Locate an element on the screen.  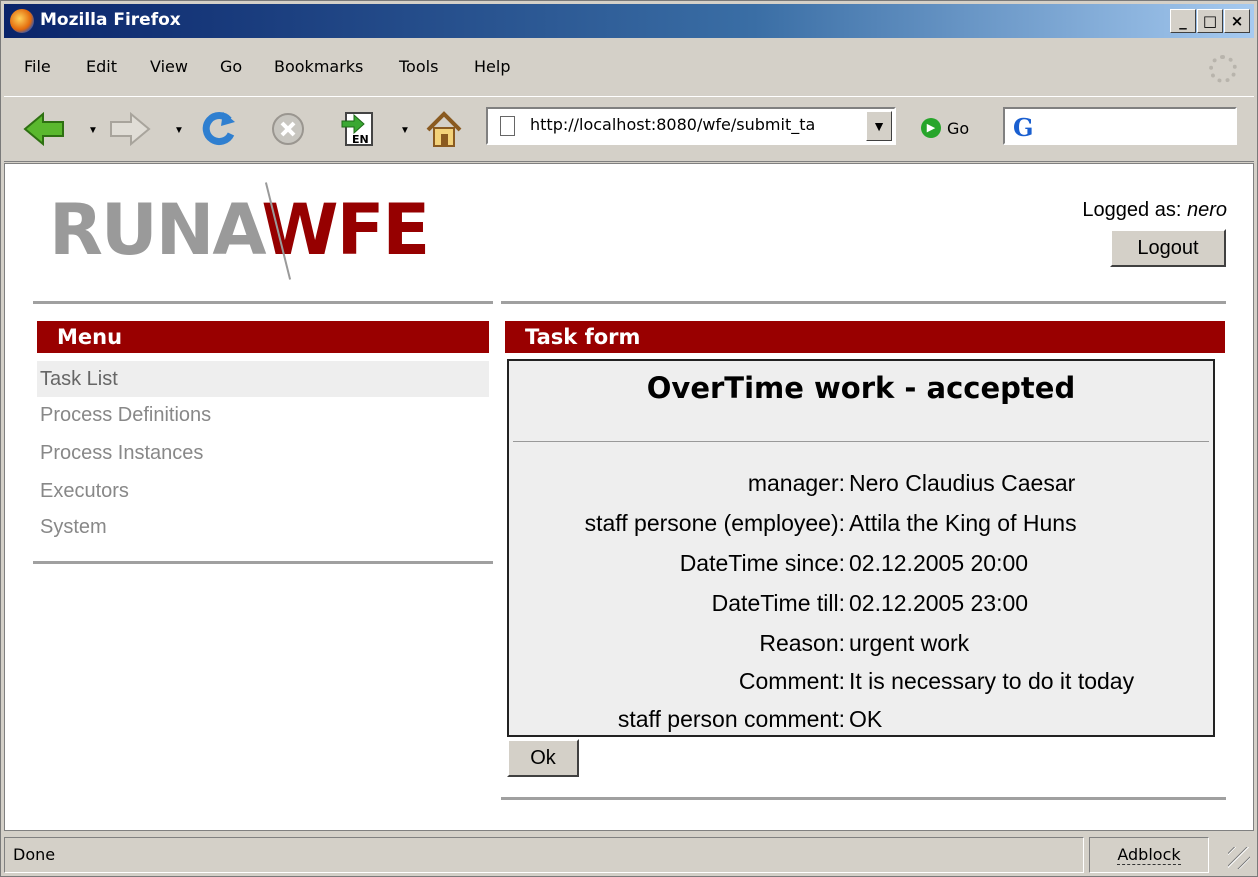
home-icon is located at coordinates (444, 129).